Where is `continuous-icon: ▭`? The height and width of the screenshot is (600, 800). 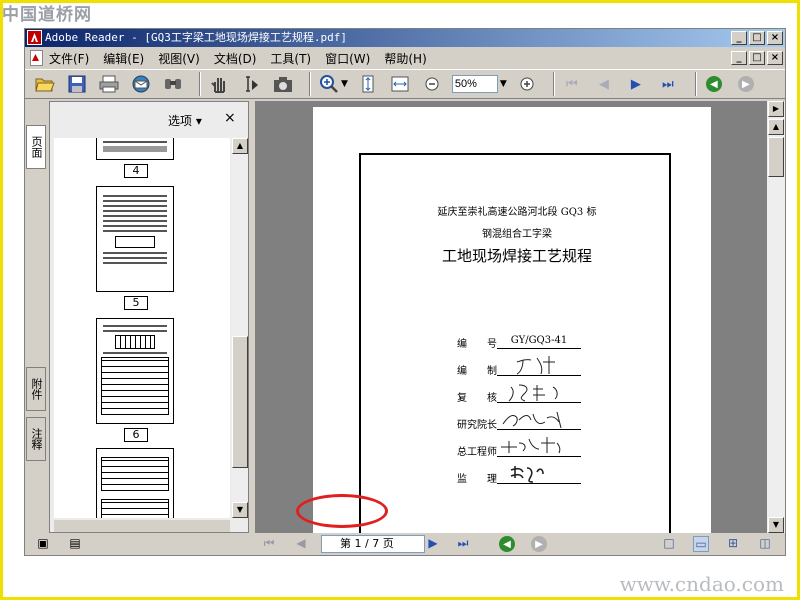 continuous-icon: ▭ is located at coordinates (701, 544).